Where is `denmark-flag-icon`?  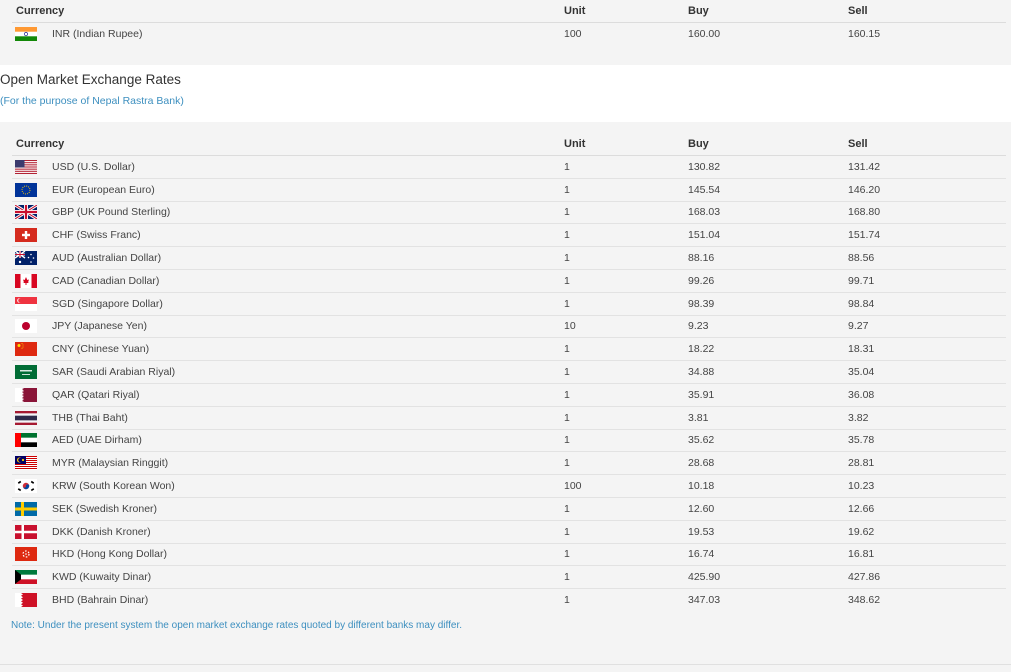
denmark-flag-icon is located at coordinates (26, 531).